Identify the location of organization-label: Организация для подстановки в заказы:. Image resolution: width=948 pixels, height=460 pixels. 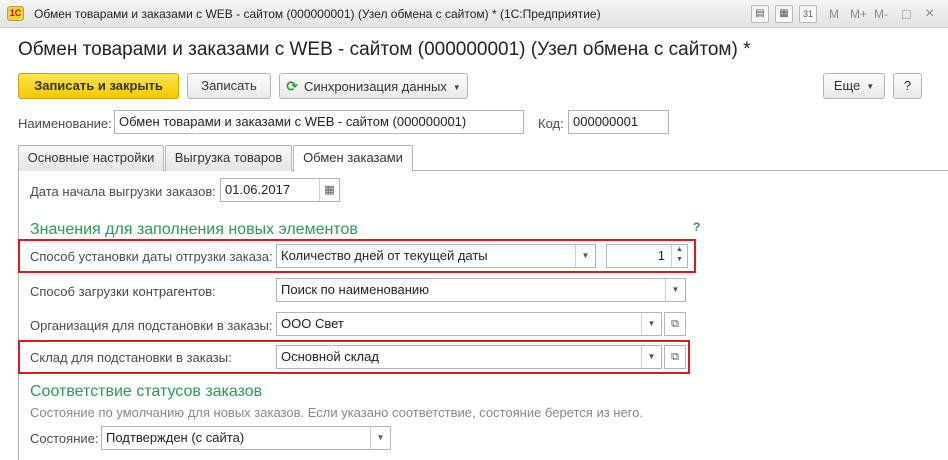
(151, 325).